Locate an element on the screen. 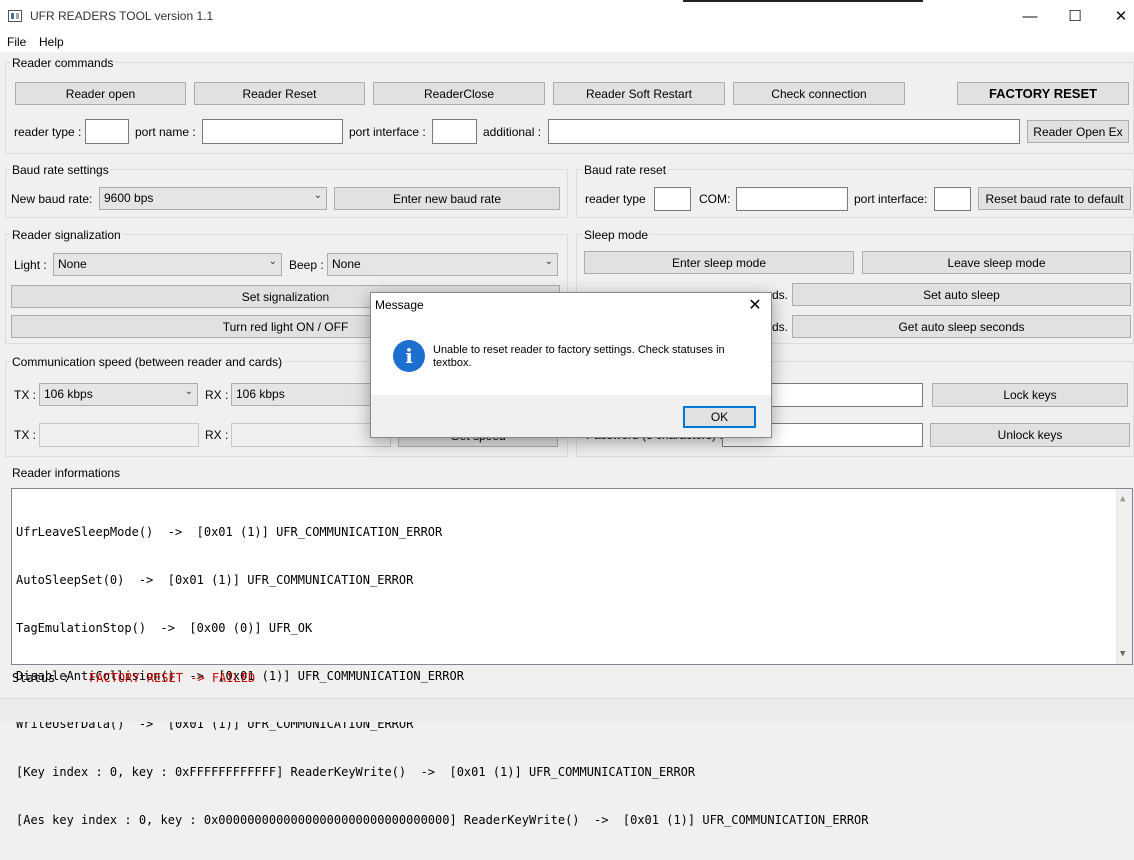 The height and width of the screenshot is (860, 1134). baud-rate-settings-title: Baud rate settings is located at coordinates (60, 170).